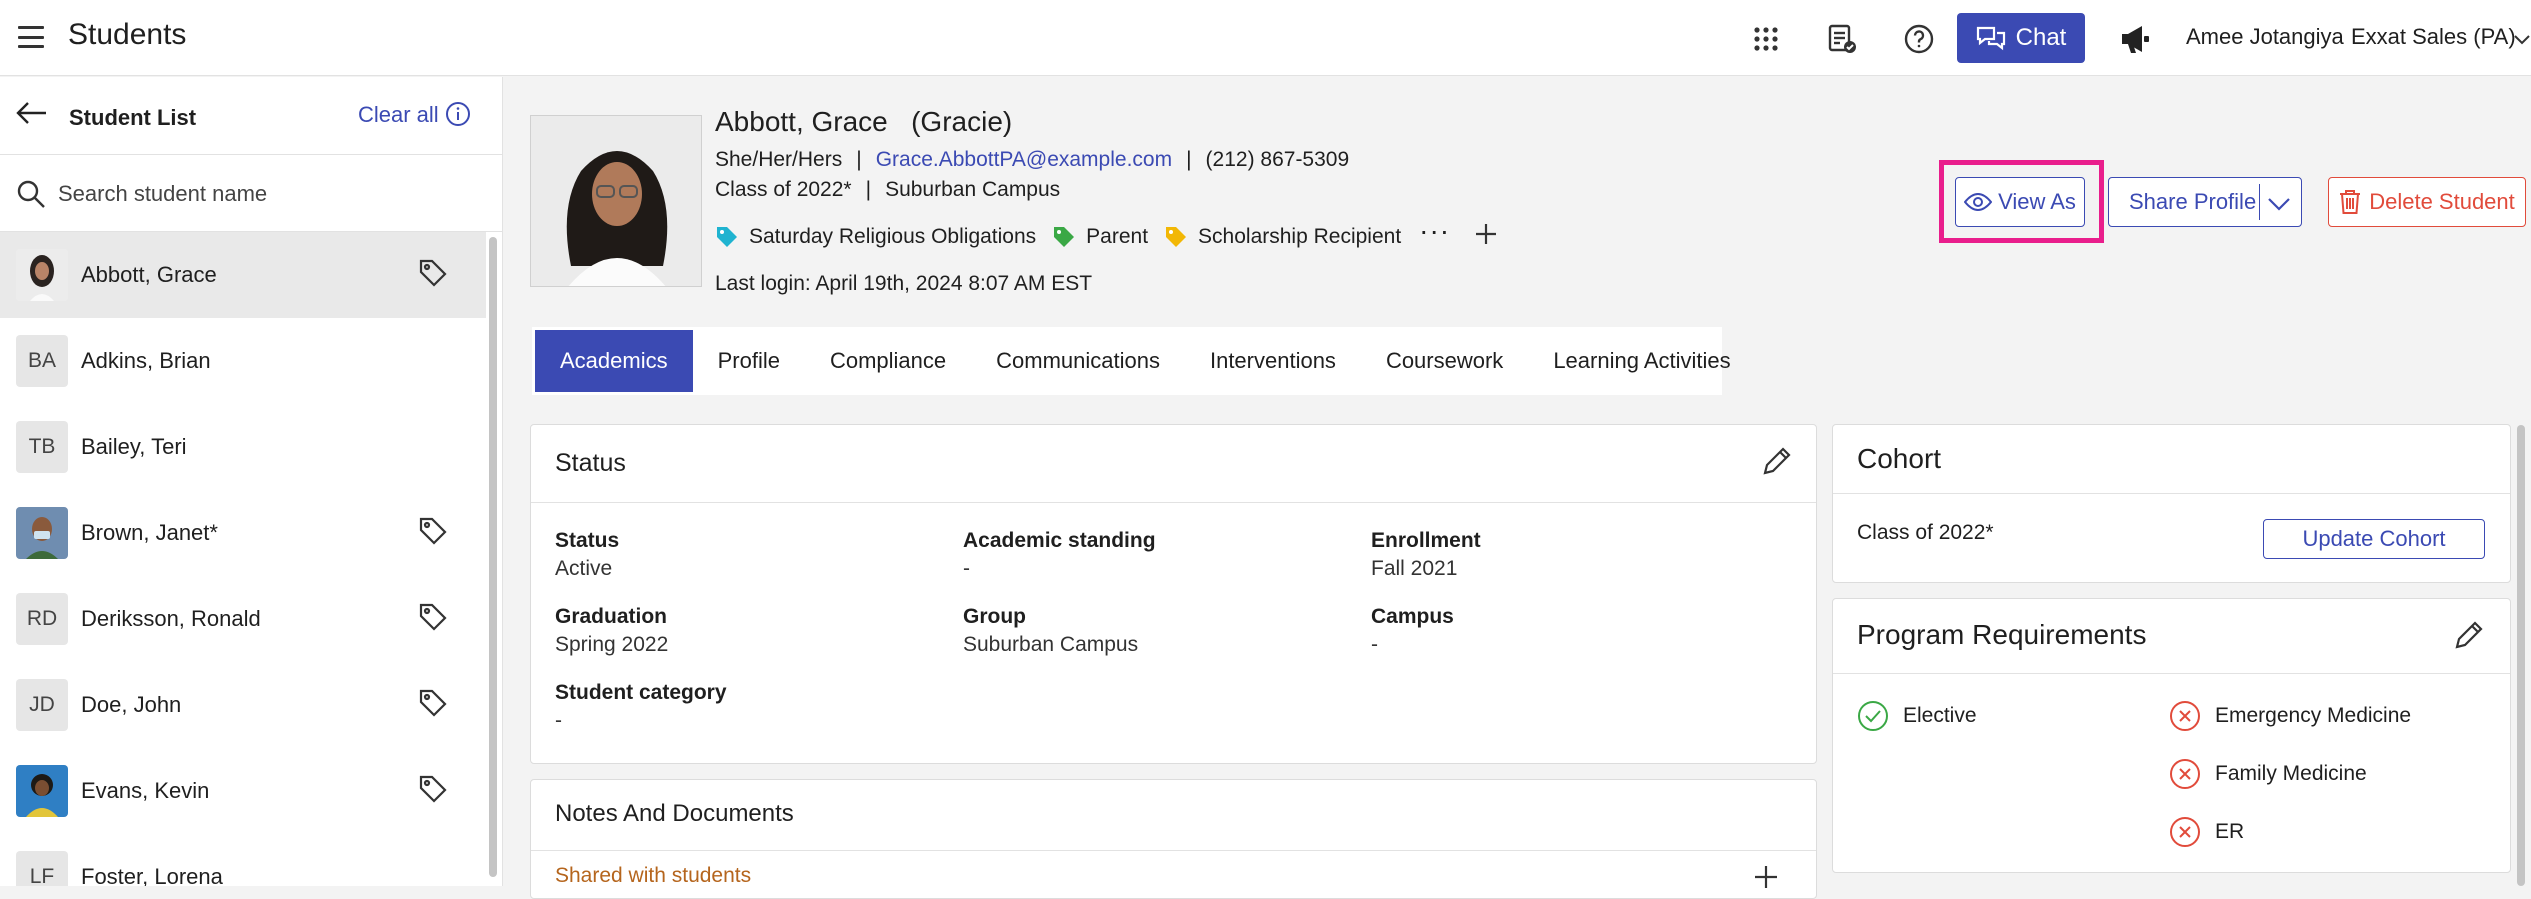 The width and height of the screenshot is (2531, 899). What do you see at coordinates (614, 361) in the screenshot?
I see `tab-academics: Academics` at bounding box center [614, 361].